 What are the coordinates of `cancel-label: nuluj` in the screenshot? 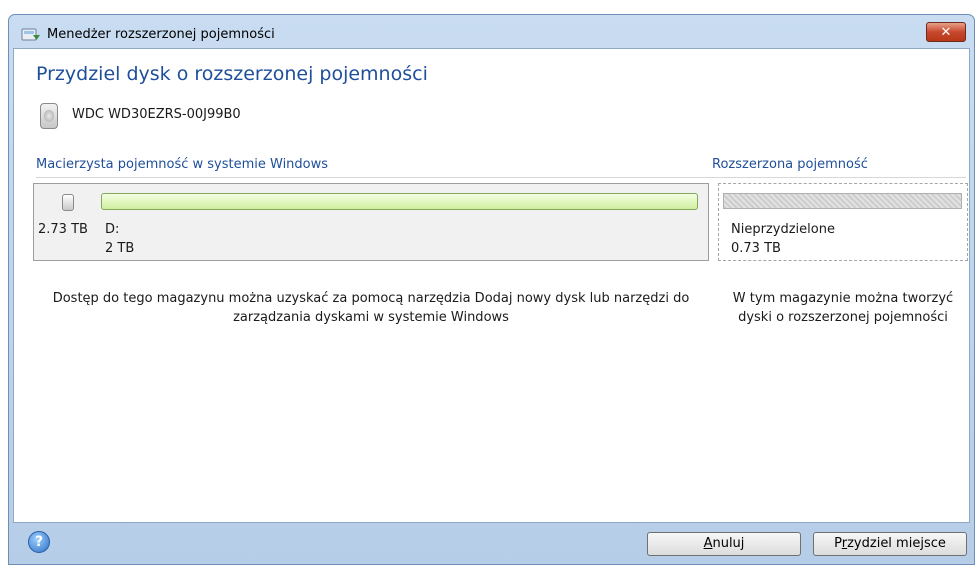 It's located at (728, 543).